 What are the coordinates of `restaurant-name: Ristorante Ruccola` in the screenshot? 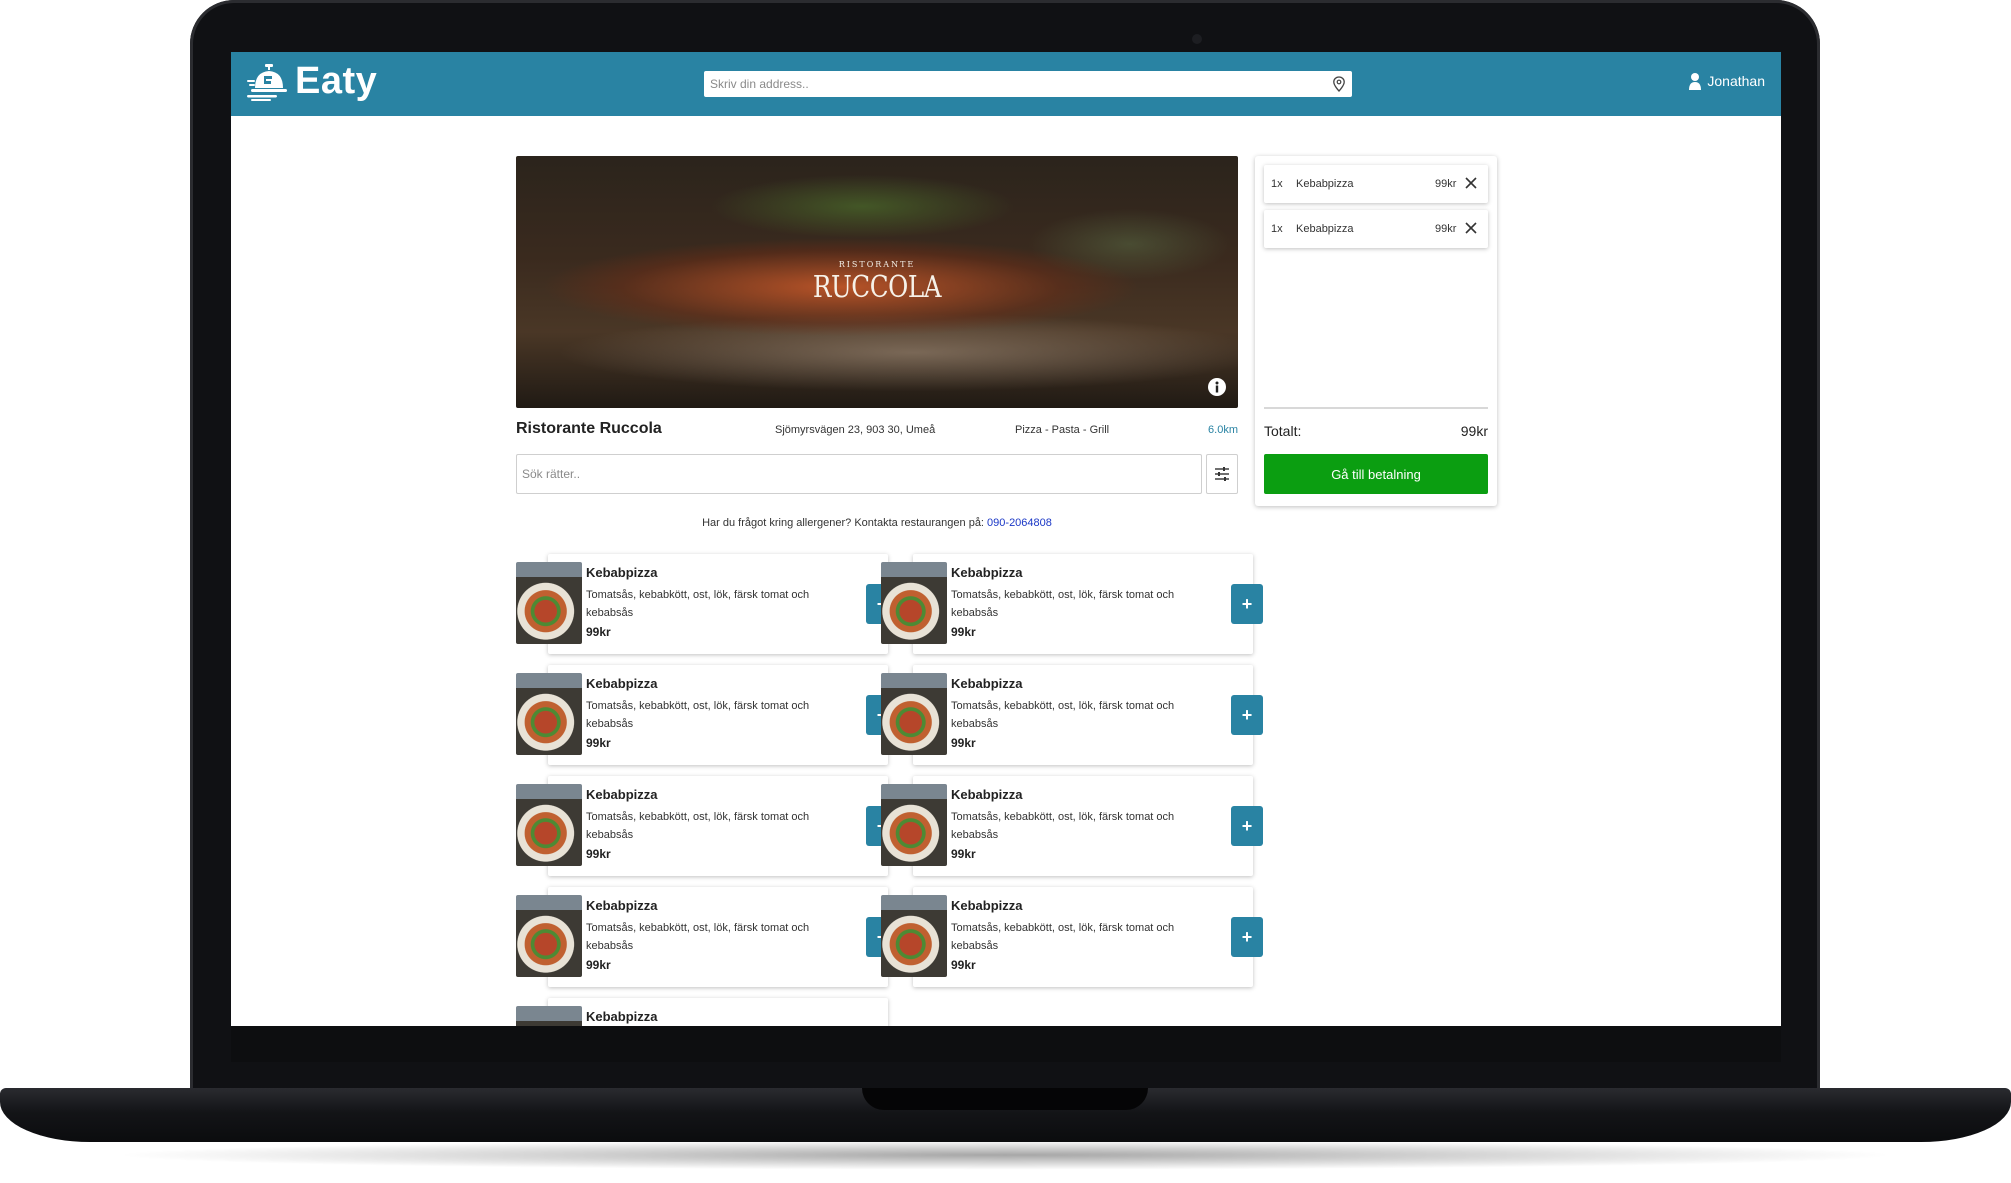 It's located at (589, 428).